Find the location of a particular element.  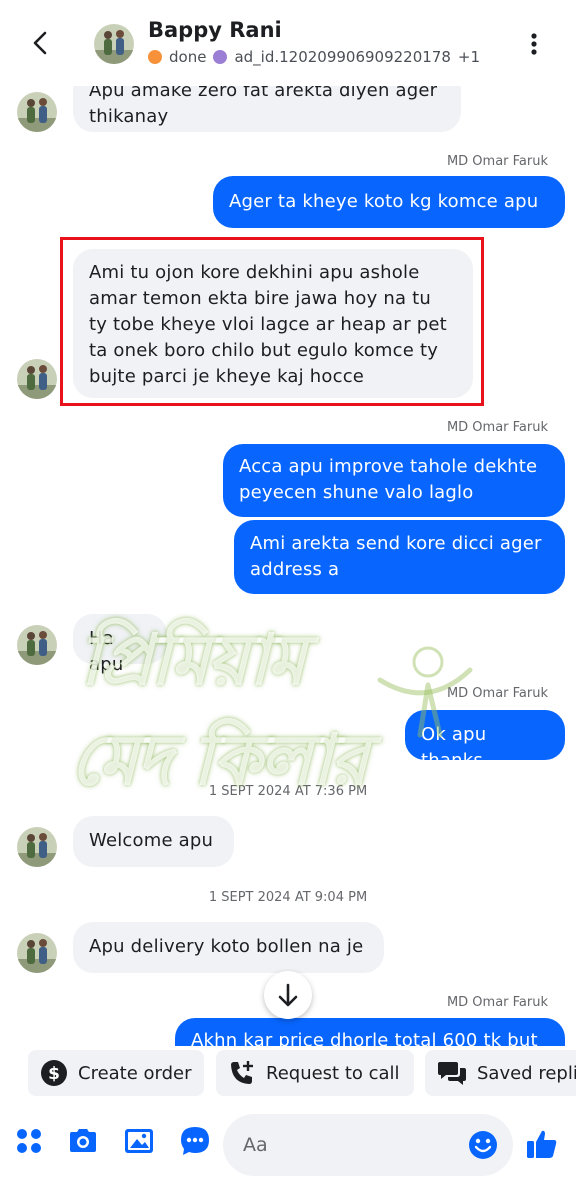

chat-bubbles-icon is located at coordinates (452, 1073).